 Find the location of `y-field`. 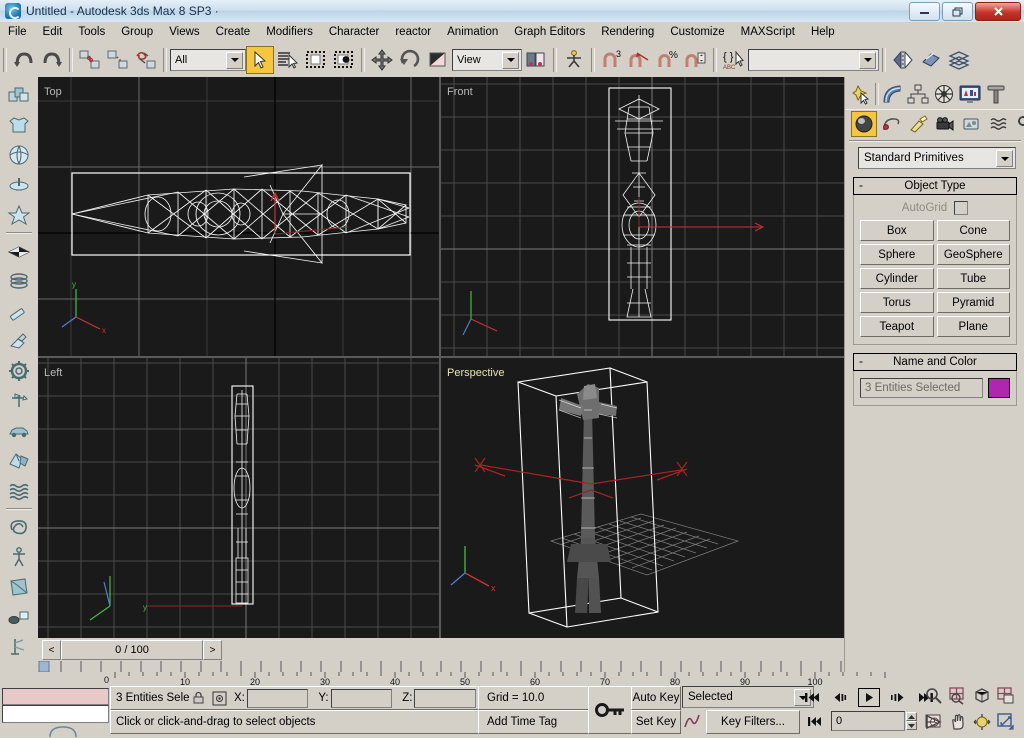

y-field is located at coordinates (361, 698).